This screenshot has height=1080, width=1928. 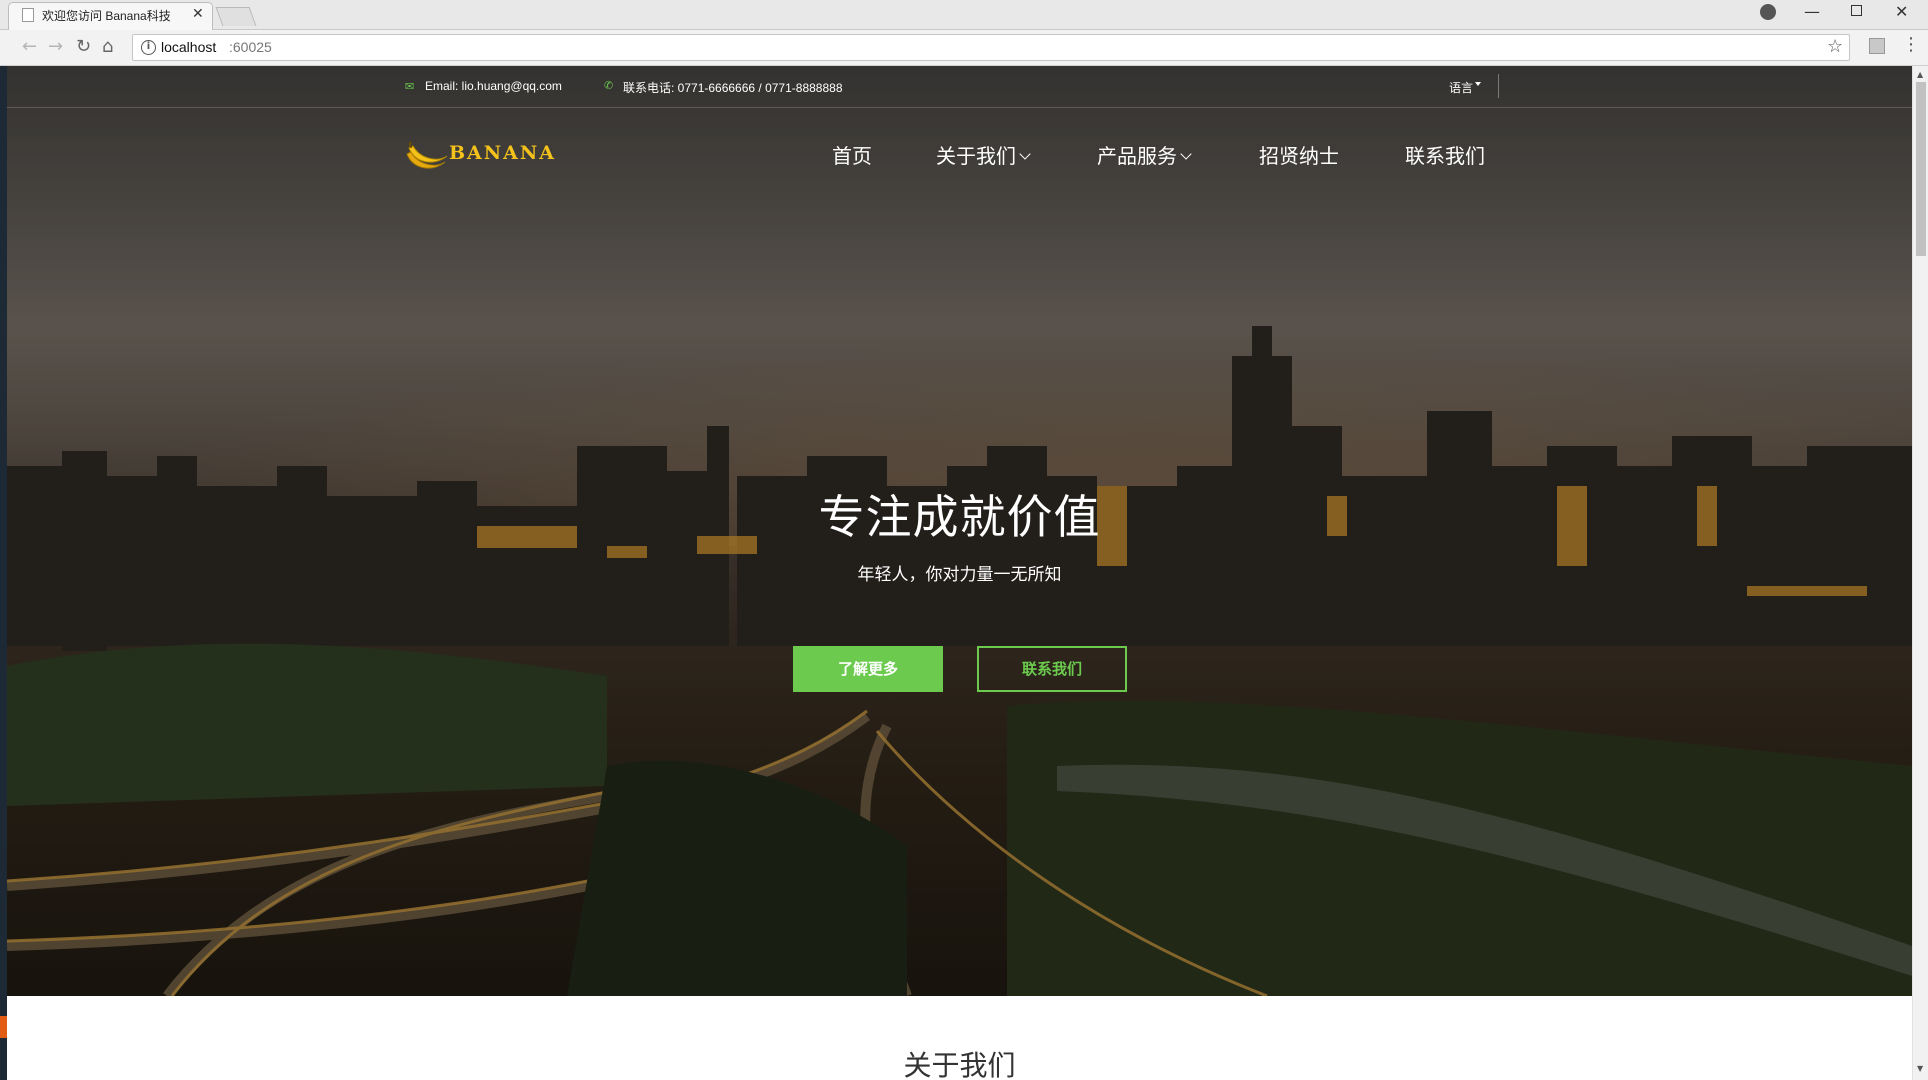 I want to click on hero-title: 专注成就价值, so click(x=959, y=517).